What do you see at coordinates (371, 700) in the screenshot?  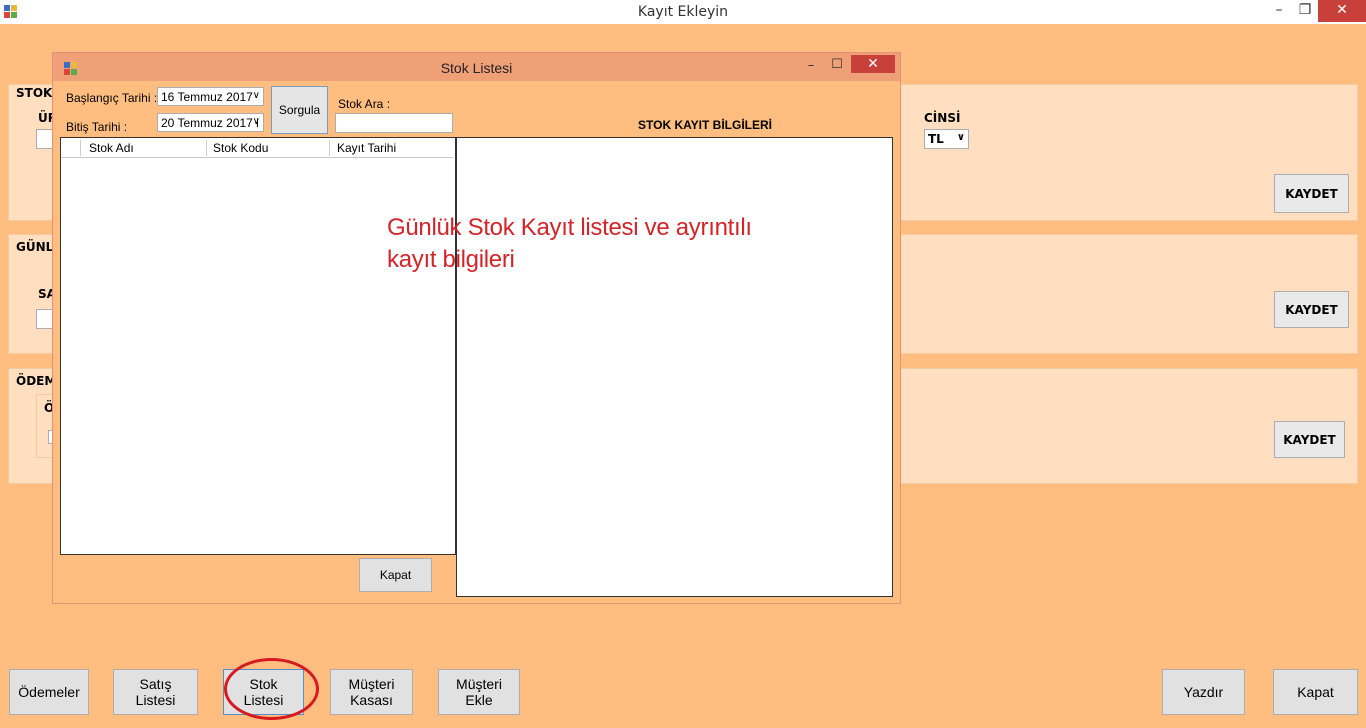 I see `musteri-kasasi-line2: Kasası` at bounding box center [371, 700].